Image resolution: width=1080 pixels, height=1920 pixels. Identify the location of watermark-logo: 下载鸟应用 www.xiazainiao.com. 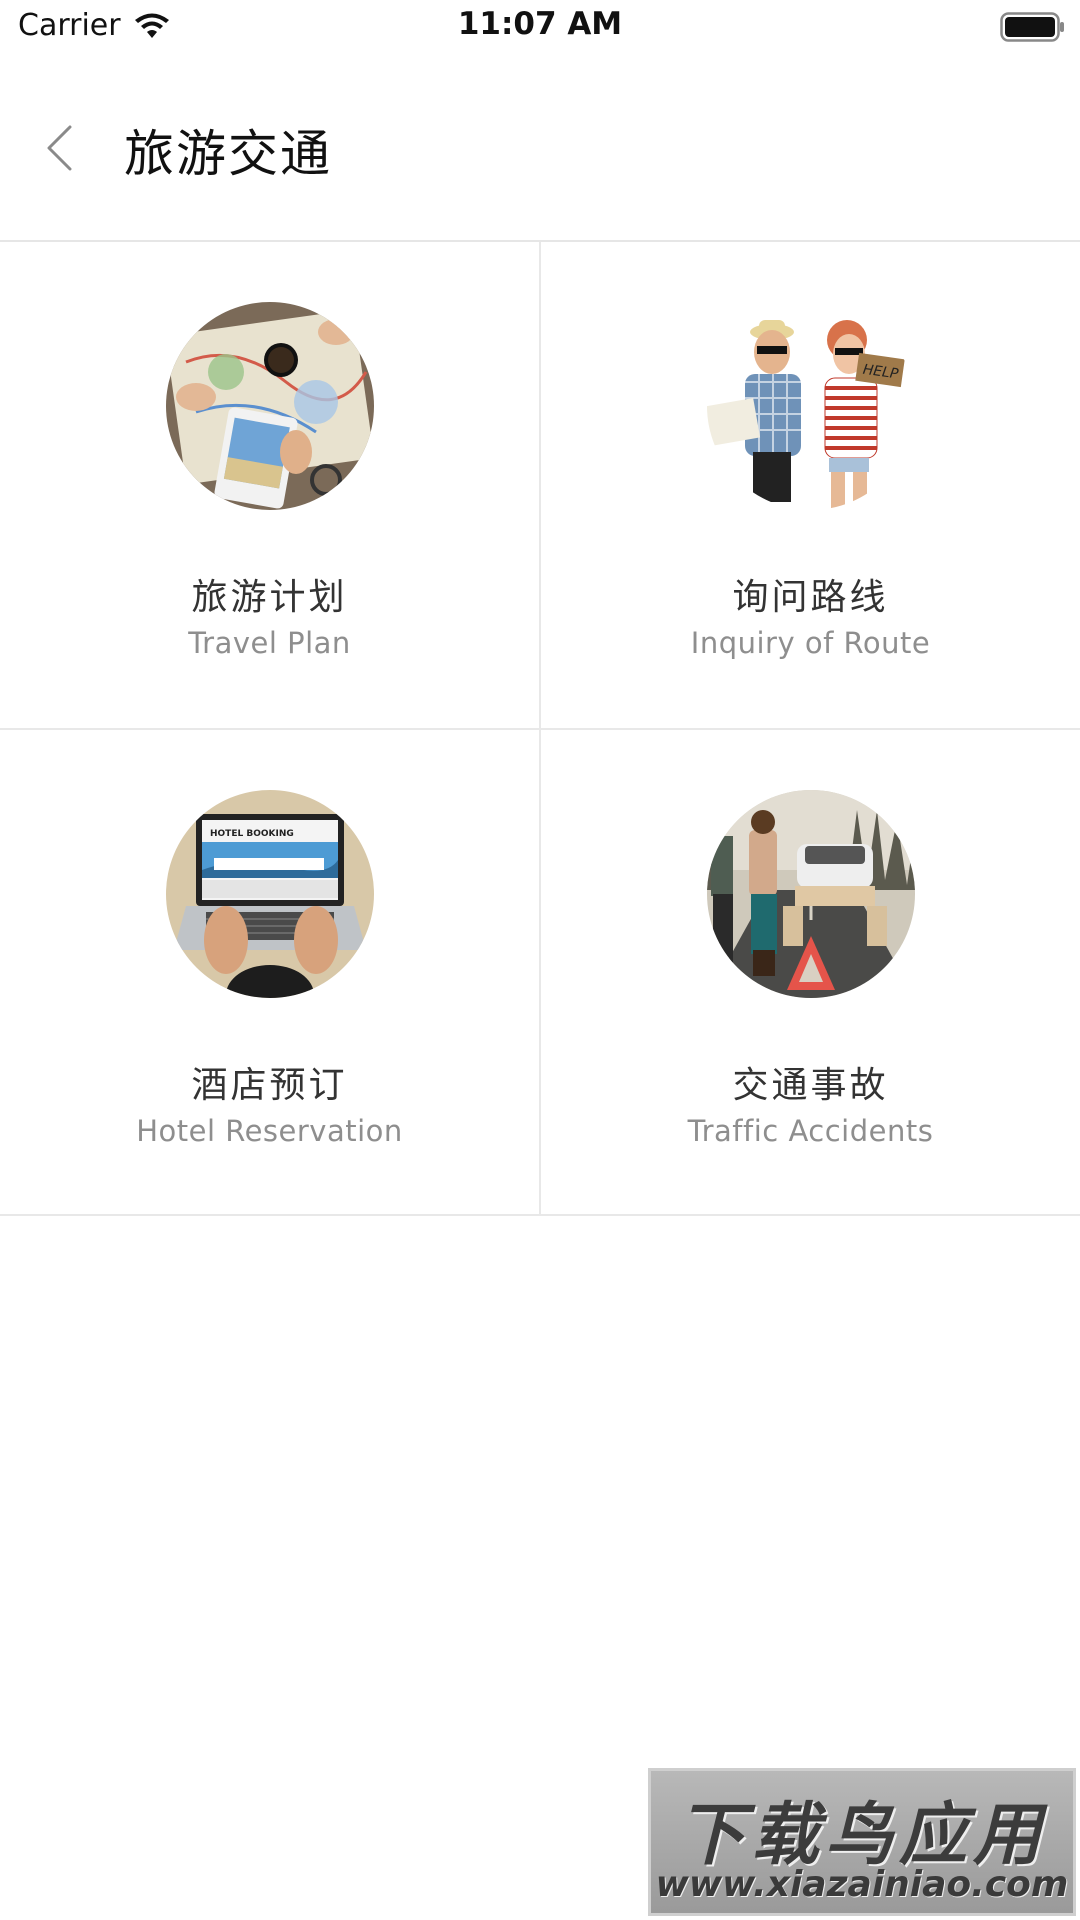
(862, 1842).